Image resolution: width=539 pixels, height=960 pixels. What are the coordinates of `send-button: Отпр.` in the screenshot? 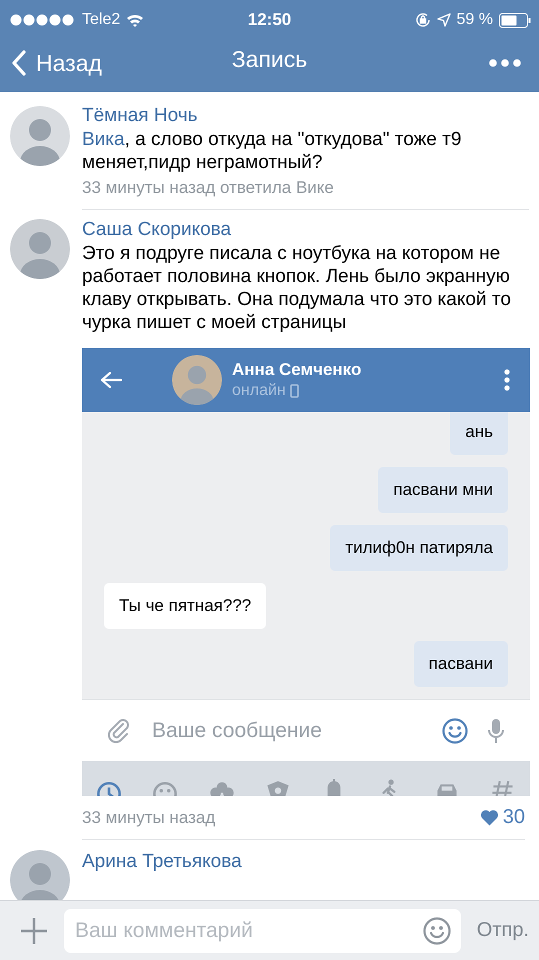 It's located at (502, 930).